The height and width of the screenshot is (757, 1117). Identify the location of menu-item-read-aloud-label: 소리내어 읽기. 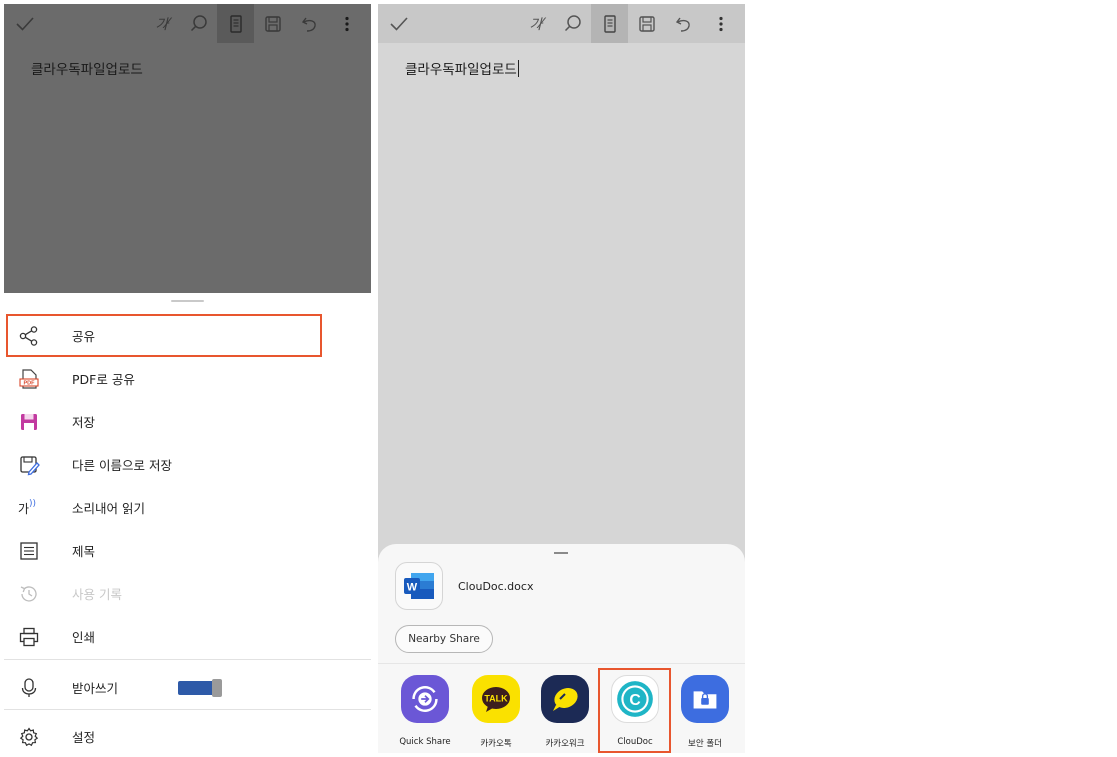
(108, 508).